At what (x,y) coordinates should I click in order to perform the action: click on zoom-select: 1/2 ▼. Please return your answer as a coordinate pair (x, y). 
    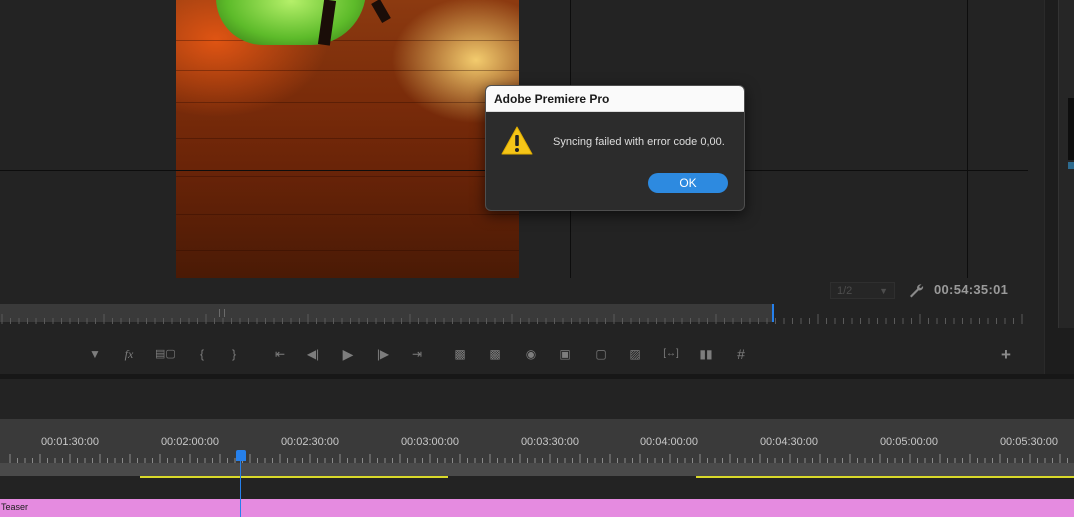
    Looking at the image, I should click on (862, 290).